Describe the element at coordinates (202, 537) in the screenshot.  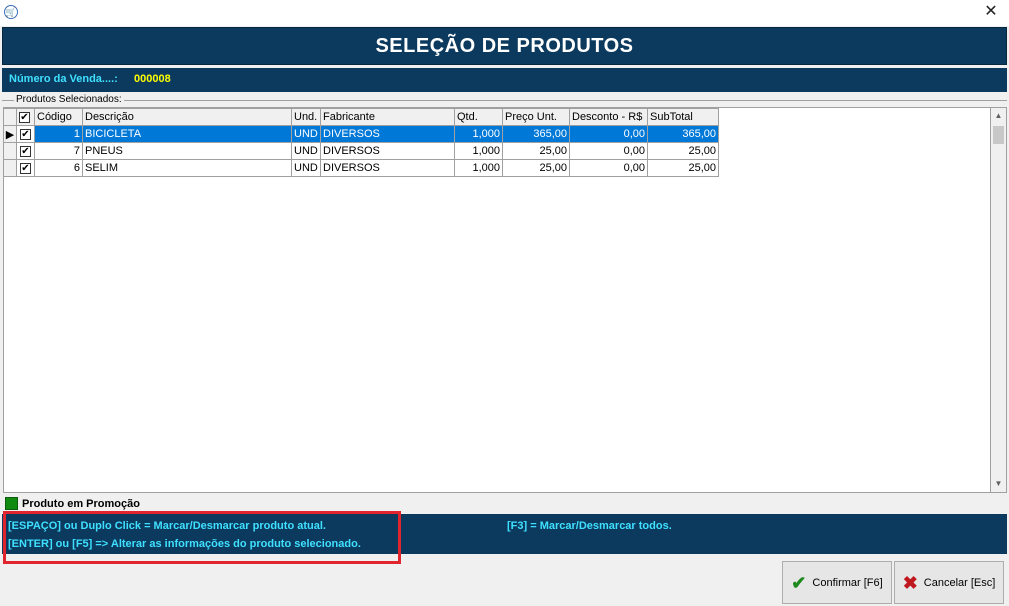
I see `highlight-box` at that location.